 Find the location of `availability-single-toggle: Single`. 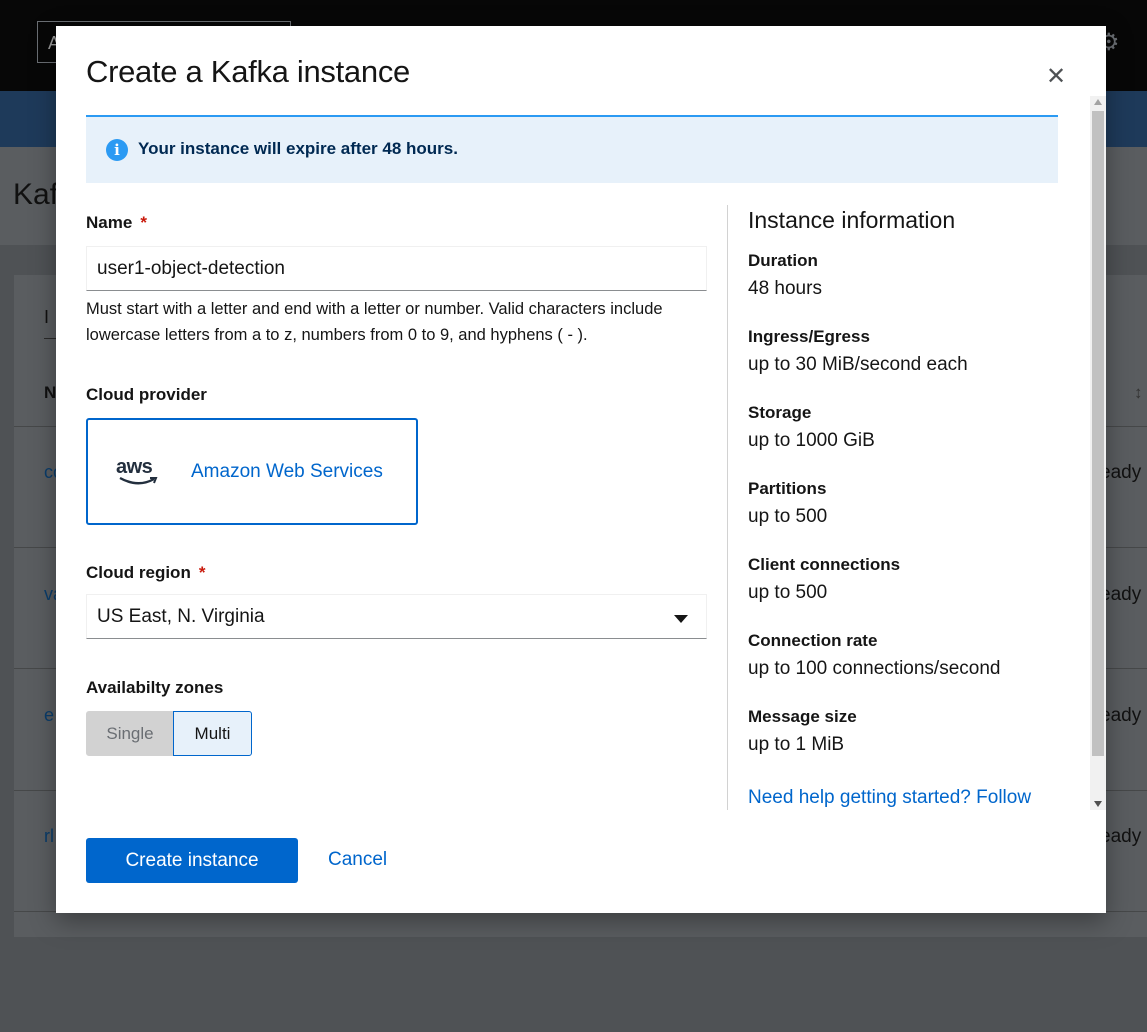

availability-single-toggle: Single is located at coordinates (130, 733).